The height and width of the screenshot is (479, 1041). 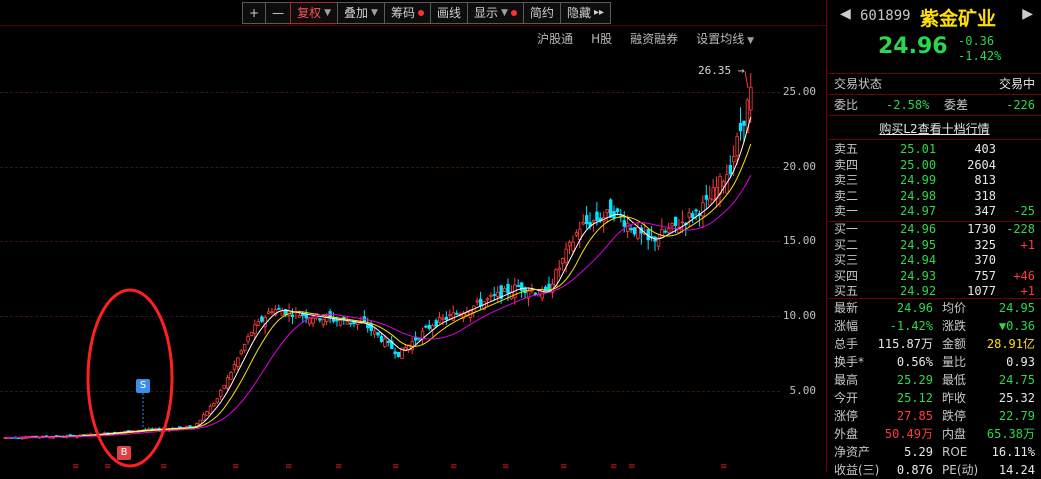 I want to click on buy-marker-icon: B, so click(x=124, y=453).